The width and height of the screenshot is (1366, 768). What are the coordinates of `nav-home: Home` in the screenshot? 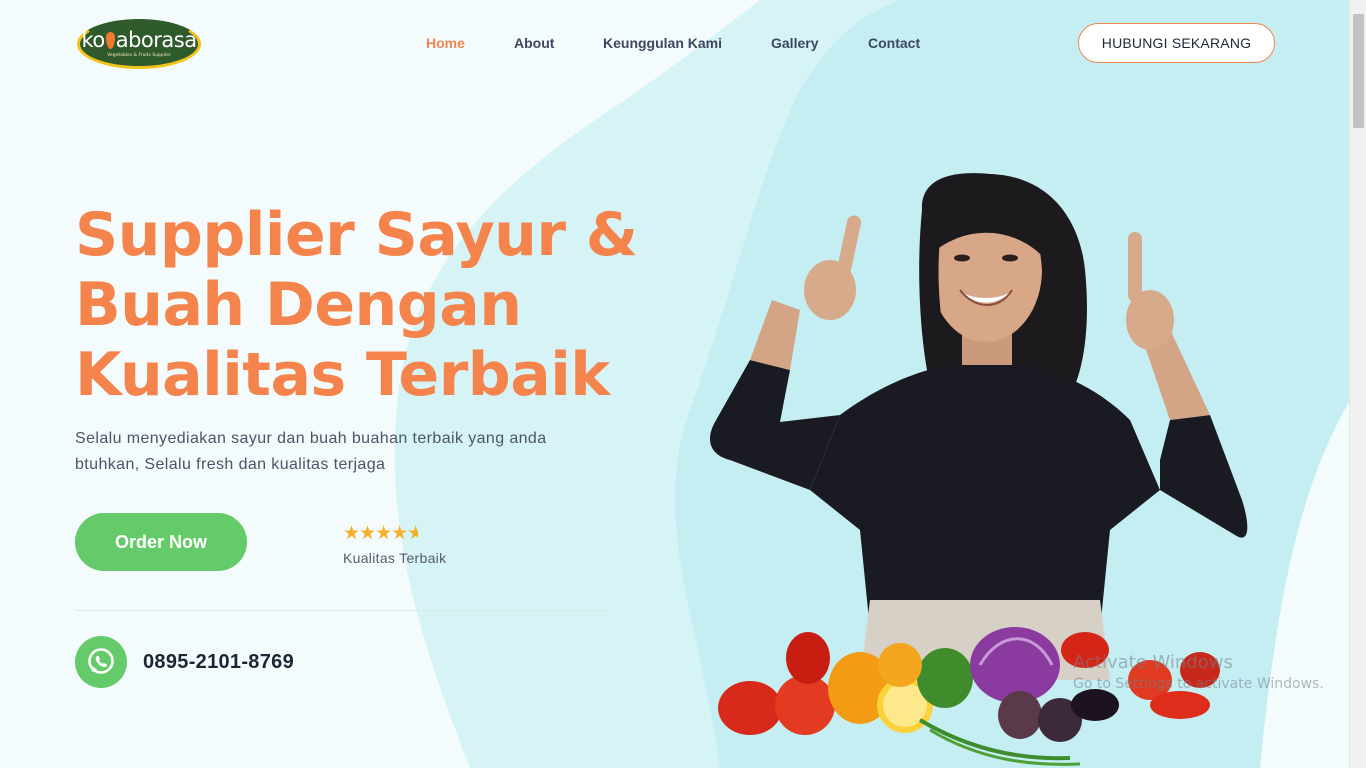 It's located at (445, 43).